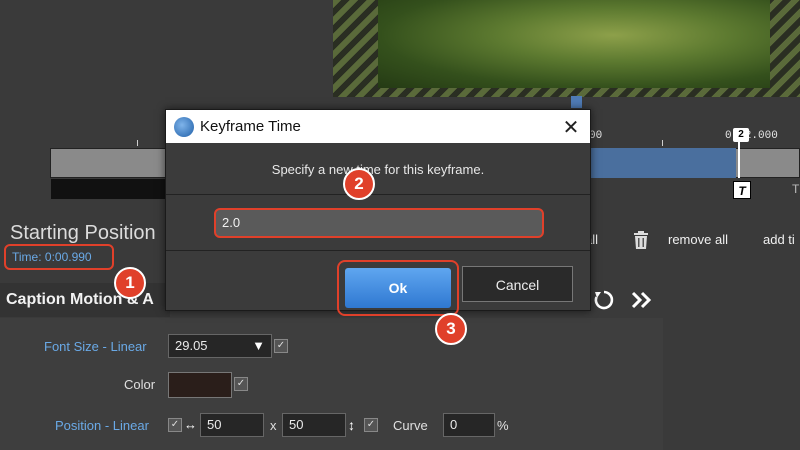  What do you see at coordinates (59, 257) in the screenshot?
I see `time-label: Time: 0:00.990` at bounding box center [59, 257].